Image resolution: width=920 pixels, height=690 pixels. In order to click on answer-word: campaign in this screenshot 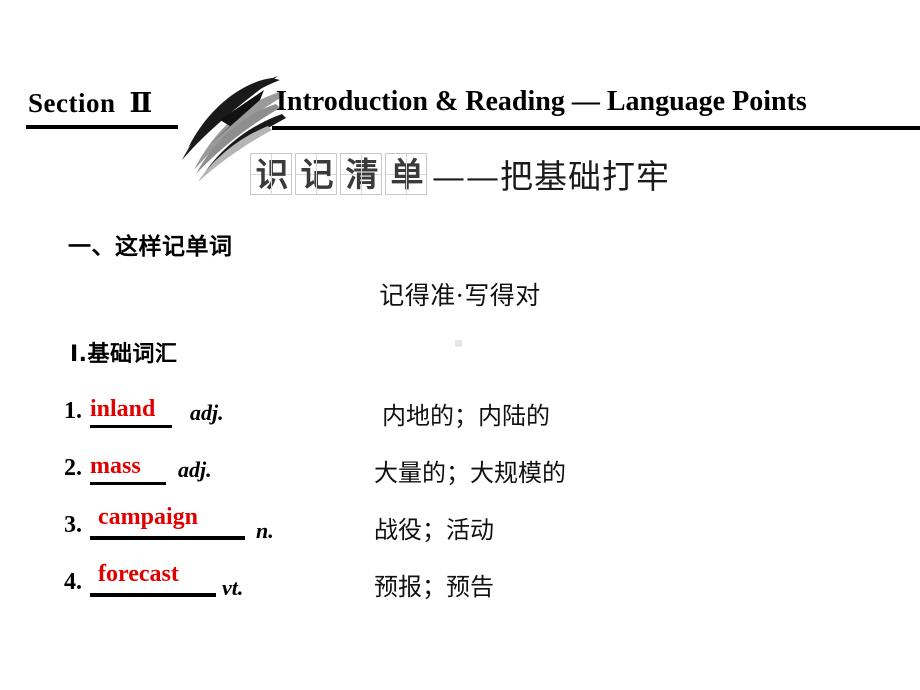, I will do `click(148, 517)`.